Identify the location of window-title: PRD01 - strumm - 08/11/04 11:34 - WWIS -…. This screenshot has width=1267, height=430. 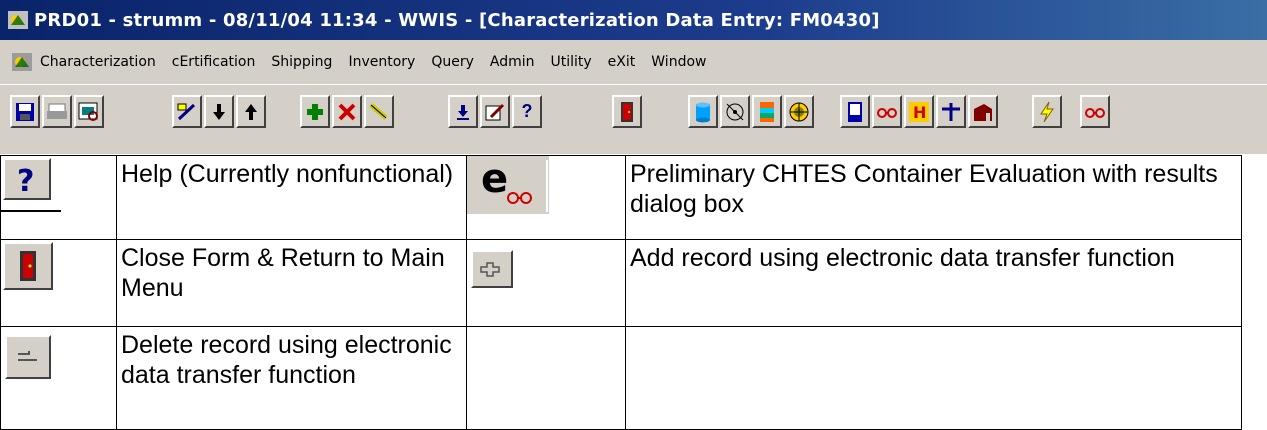
(457, 20).